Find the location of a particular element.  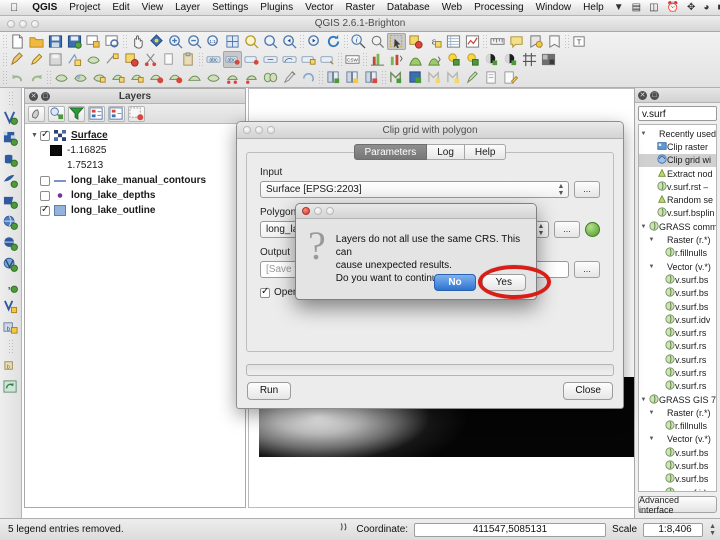

rotate-point-symbols-icon is located at coordinates (308, 77).